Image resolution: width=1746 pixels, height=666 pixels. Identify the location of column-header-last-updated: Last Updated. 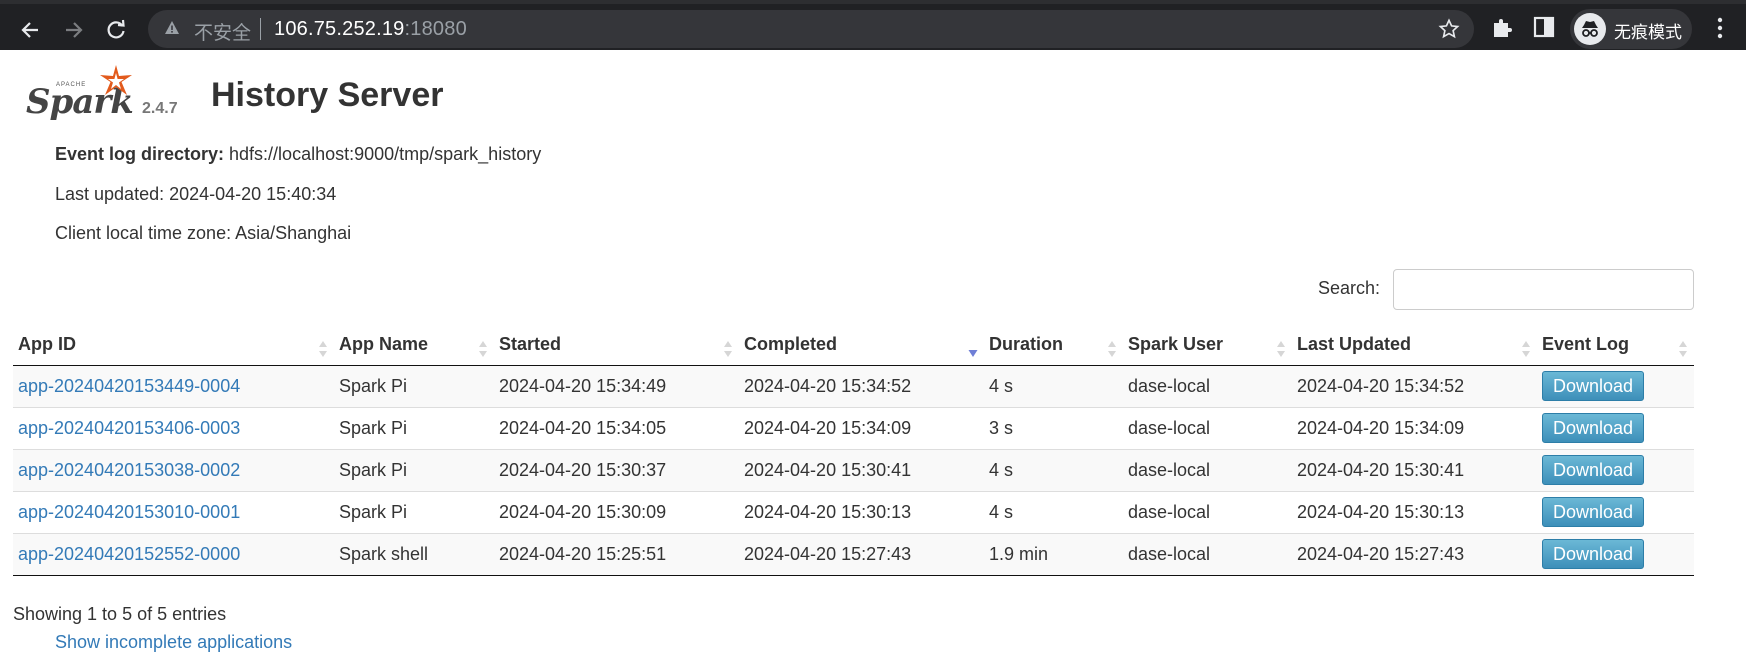
(1414, 345).